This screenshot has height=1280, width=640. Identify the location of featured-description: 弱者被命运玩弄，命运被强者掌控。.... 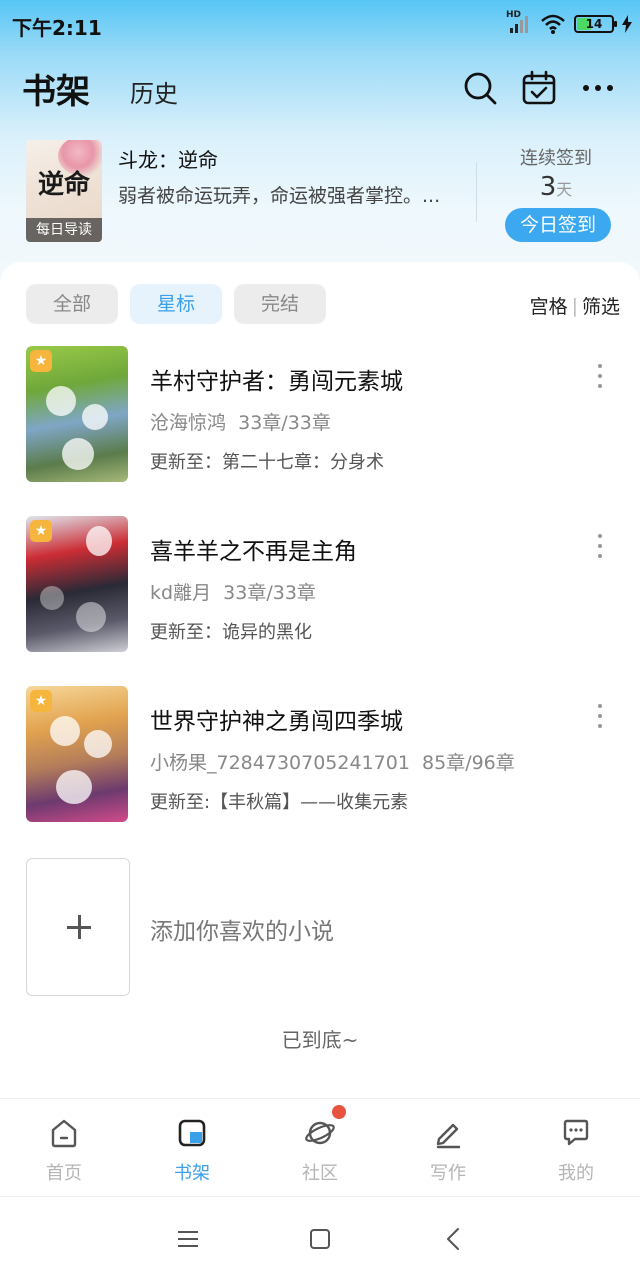
(279, 196).